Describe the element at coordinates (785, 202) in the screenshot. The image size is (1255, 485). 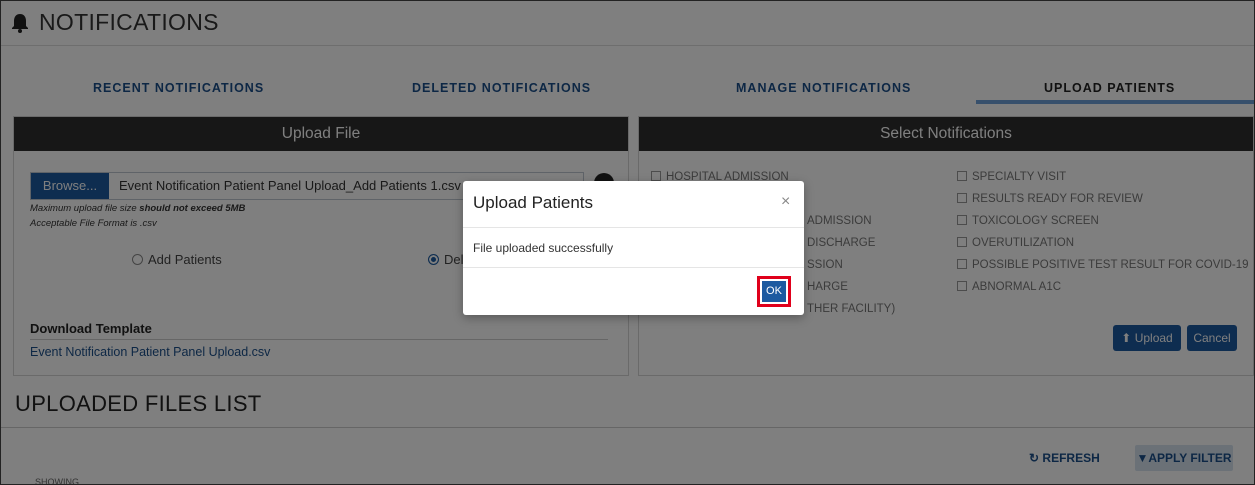
I see `close-icon: ×` at that location.